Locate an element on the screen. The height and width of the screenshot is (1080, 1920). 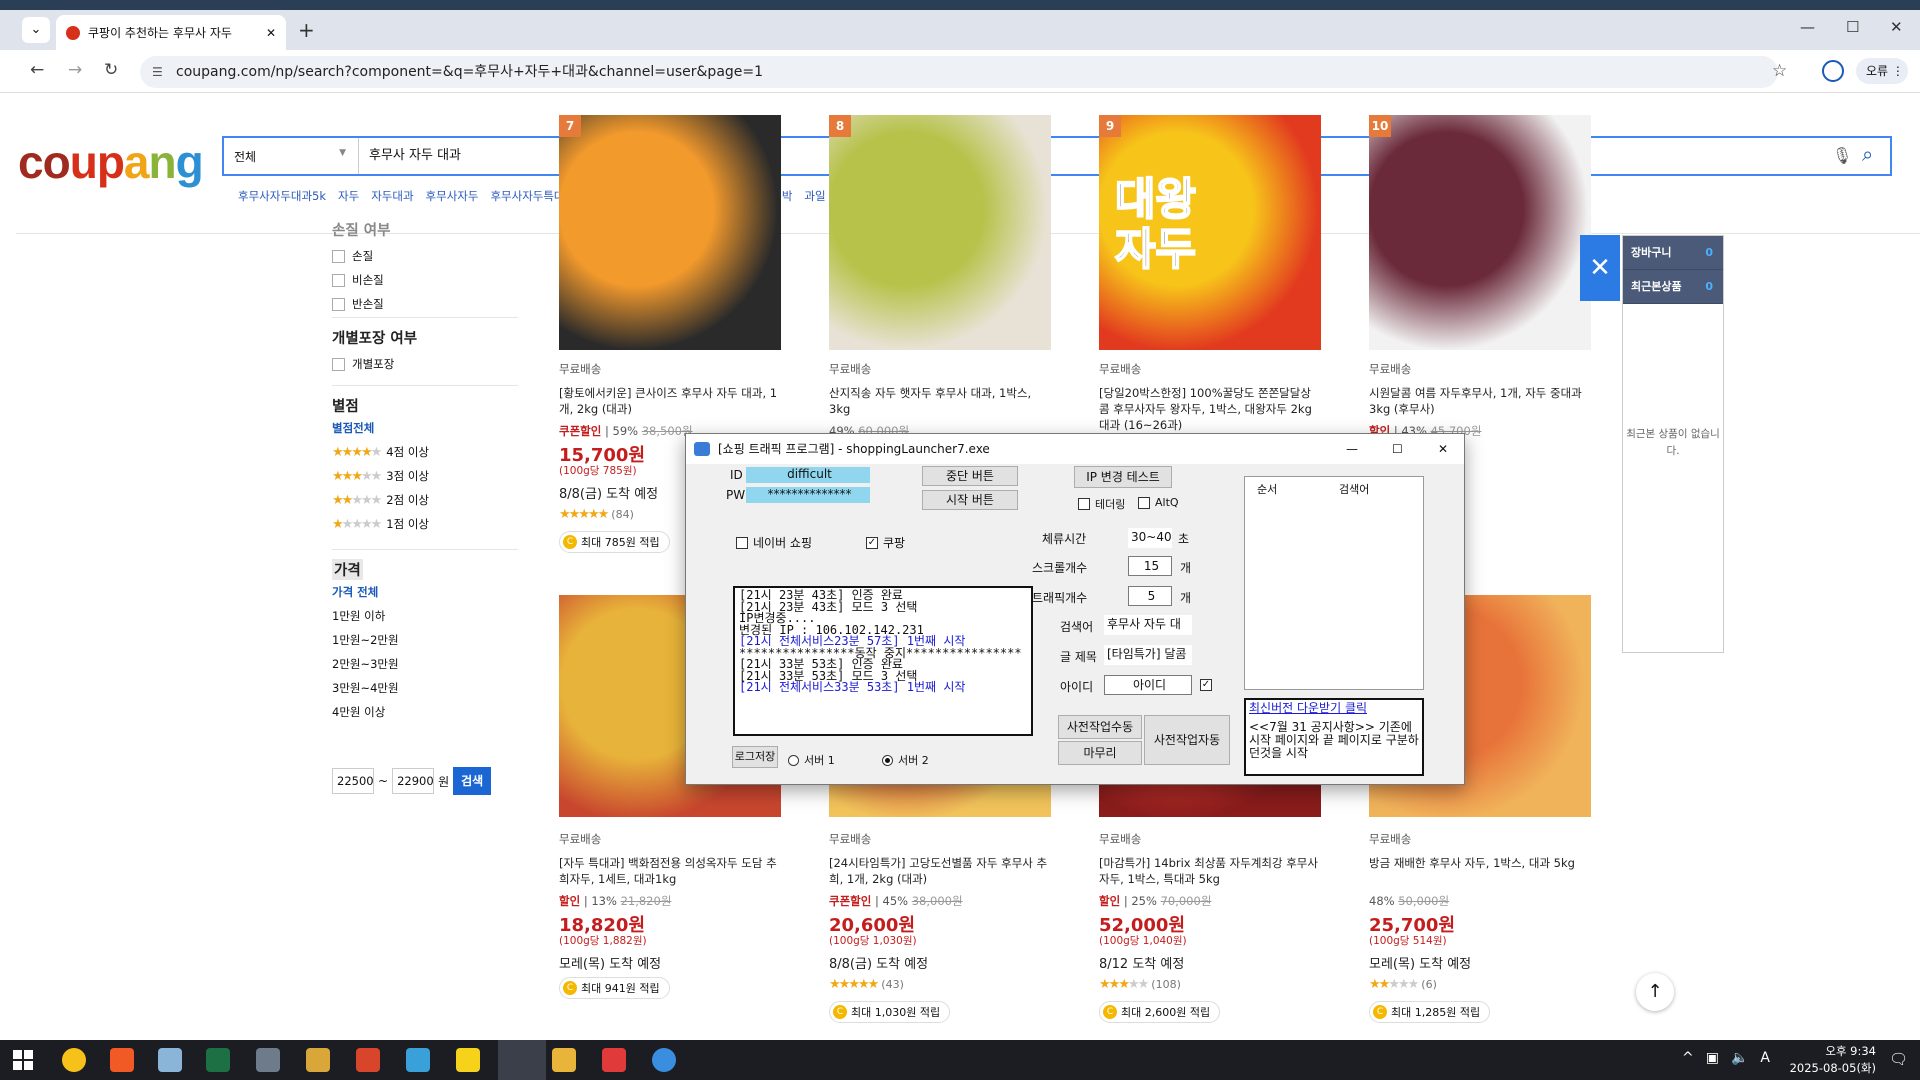
browser-tab: 쿠팡이 추천하는 후무사 자두 ✕ is located at coordinates (171, 32).